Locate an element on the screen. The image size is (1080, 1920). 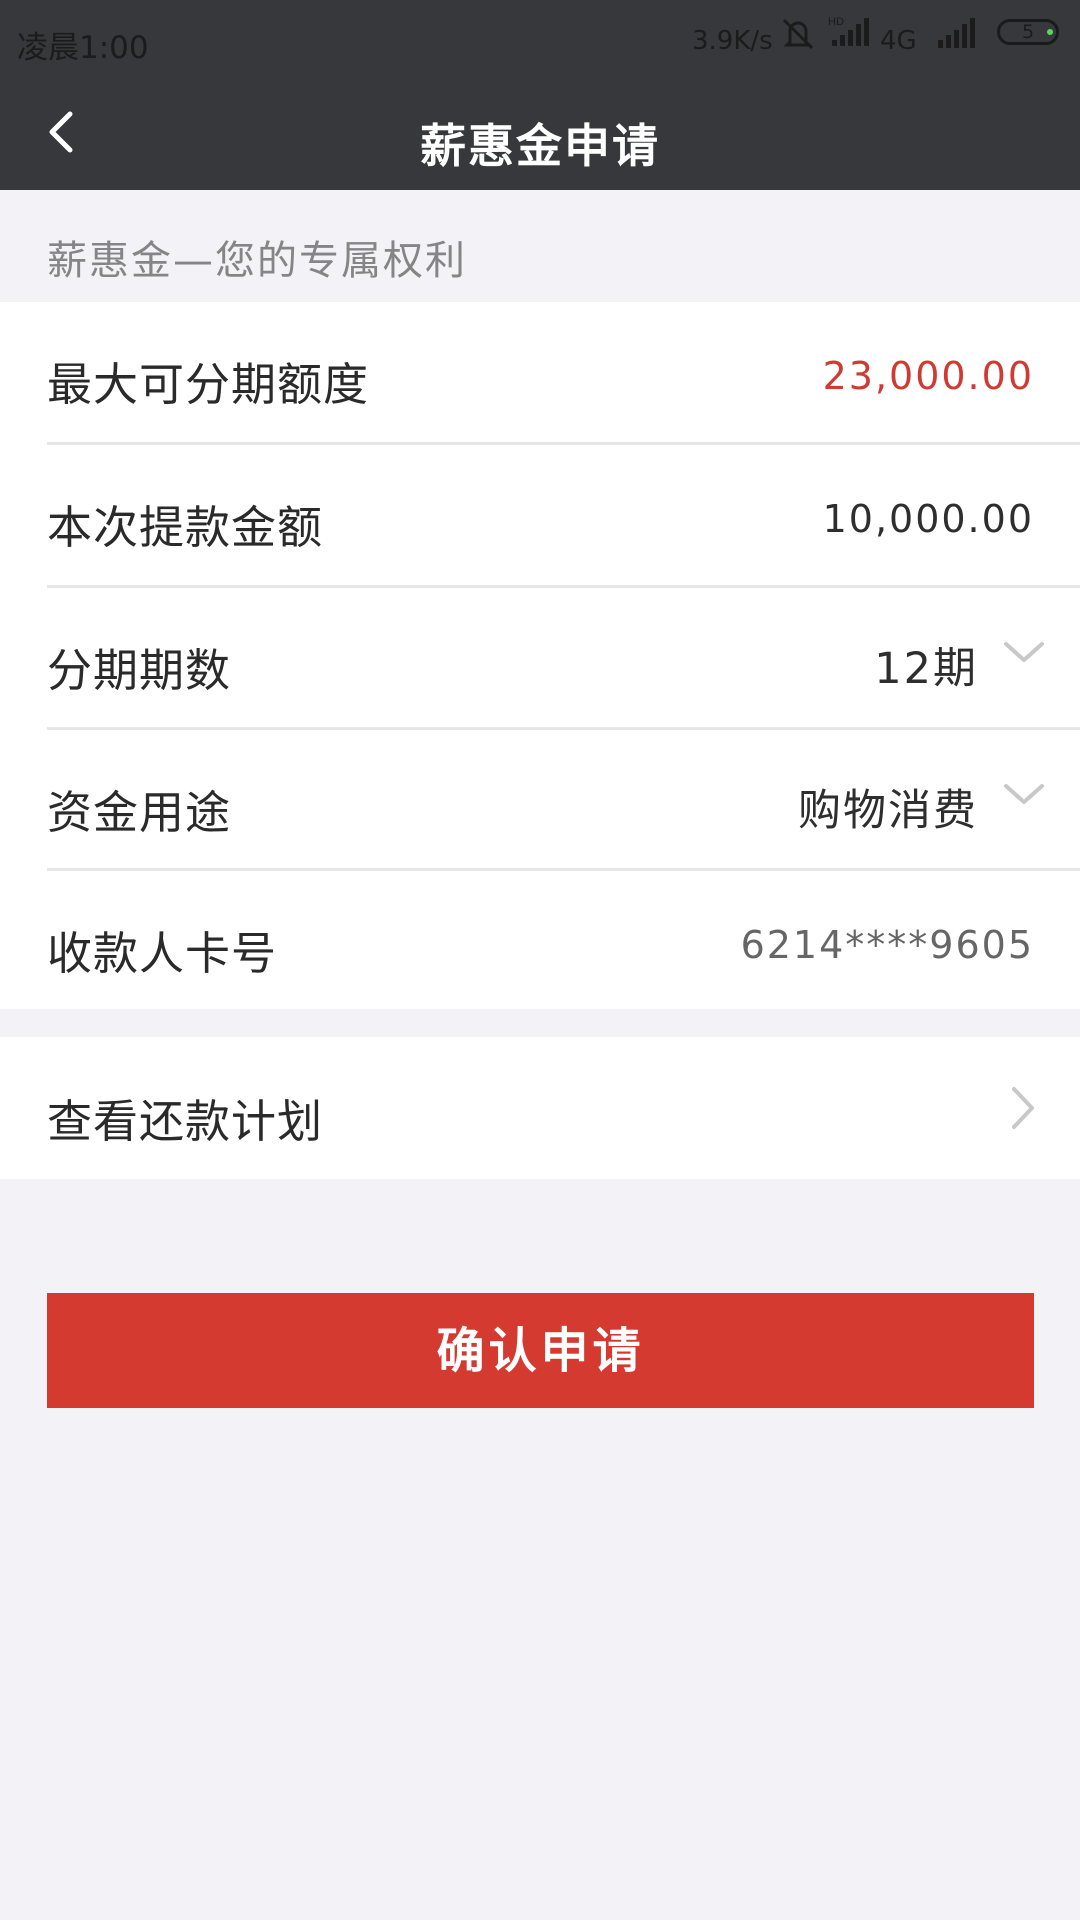
max-installment-label: 最大可分期额度 is located at coordinates (208, 384).